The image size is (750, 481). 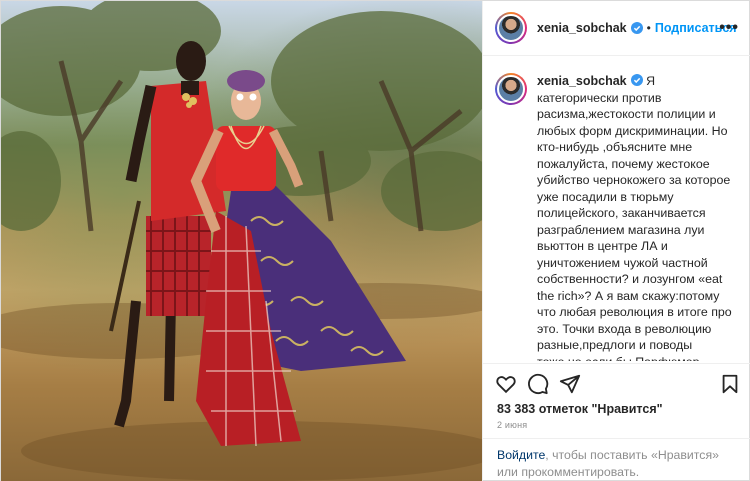 What do you see at coordinates (582, 28) in the screenshot?
I see `username-link: xenia_sobchak` at bounding box center [582, 28].